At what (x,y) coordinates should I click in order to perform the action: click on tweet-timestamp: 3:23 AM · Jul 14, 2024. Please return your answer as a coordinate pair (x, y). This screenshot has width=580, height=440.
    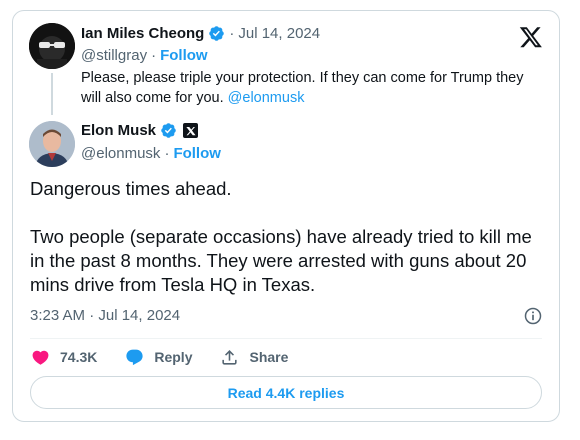
    Looking at the image, I should click on (105, 315).